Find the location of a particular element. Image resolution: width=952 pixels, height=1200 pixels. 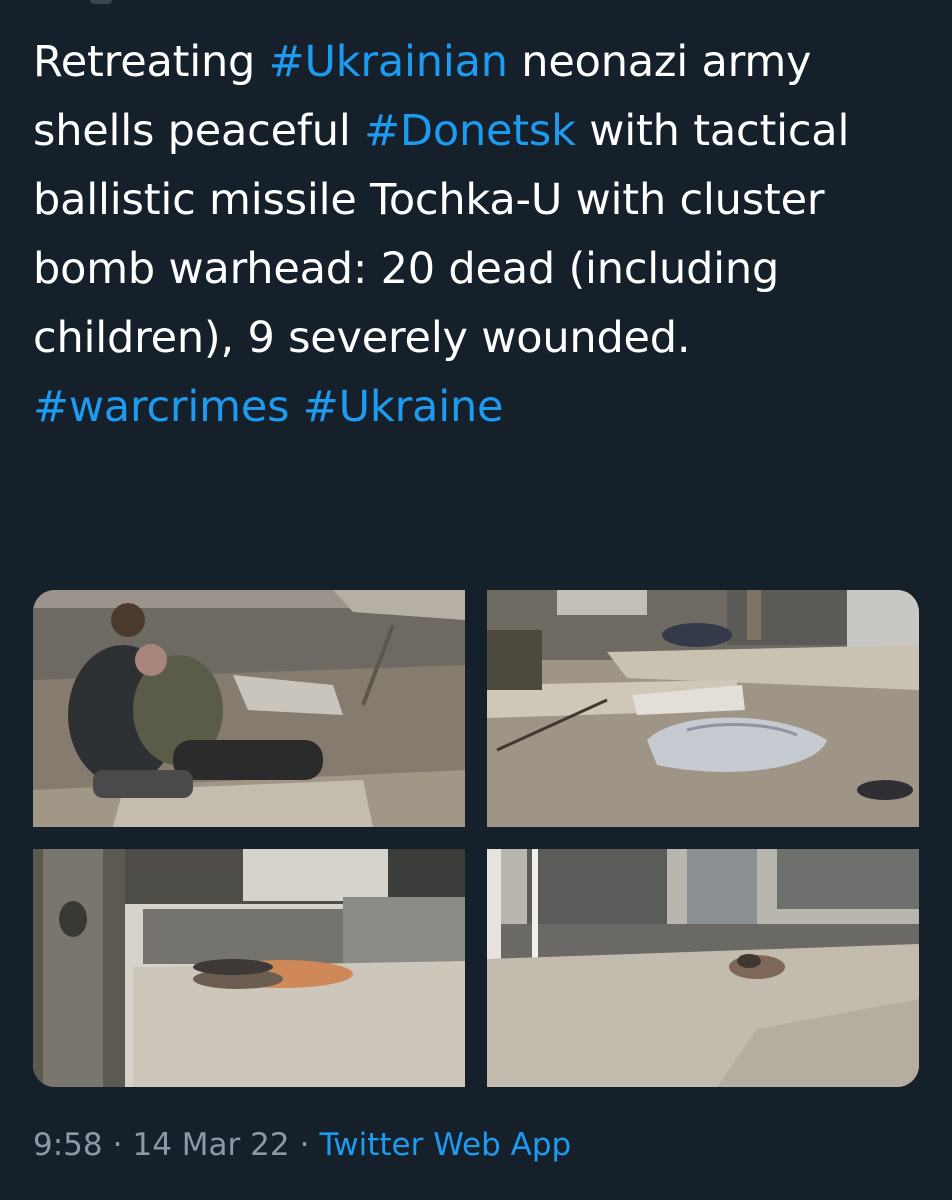

hashtag-ukraine-link: #Ukraine is located at coordinates (403, 407).